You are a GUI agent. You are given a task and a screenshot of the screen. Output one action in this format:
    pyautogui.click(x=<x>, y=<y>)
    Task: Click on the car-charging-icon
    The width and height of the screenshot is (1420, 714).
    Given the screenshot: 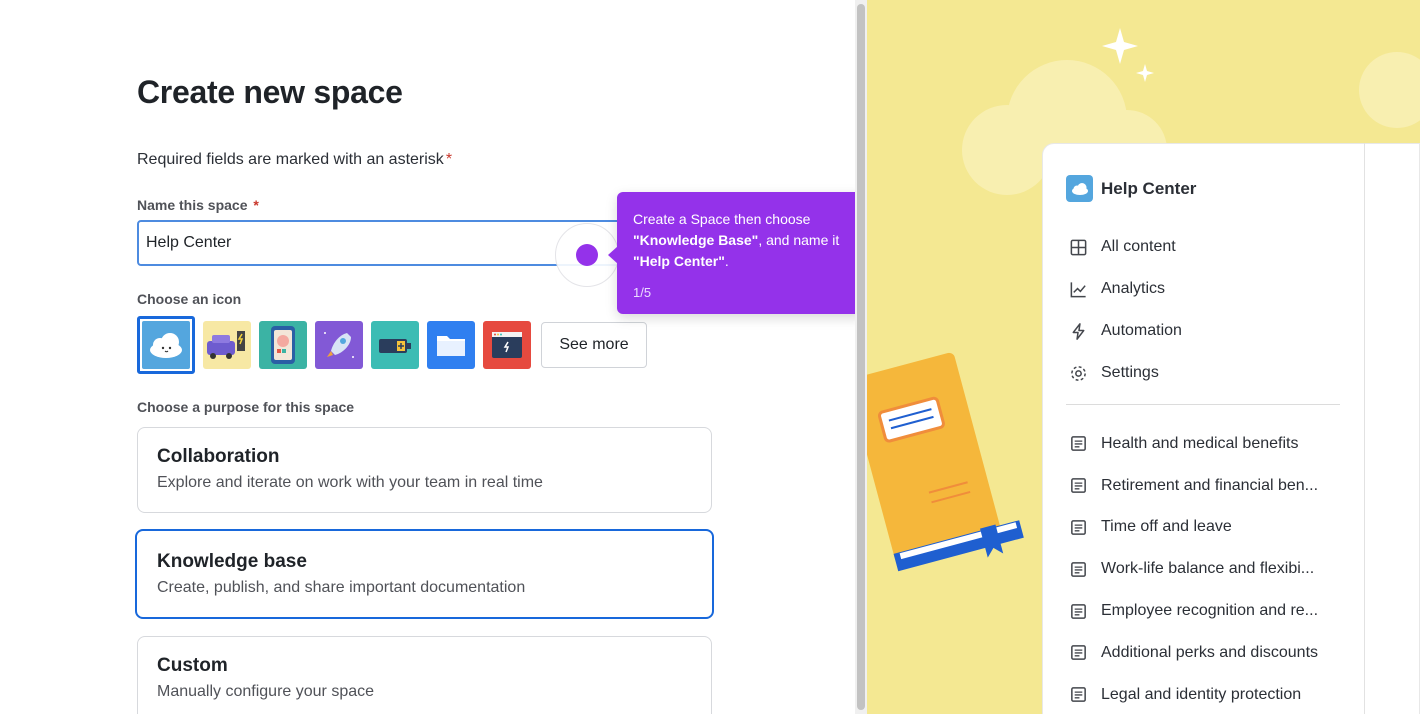 What is the action you would take?
    pyautogui.click(x=226, y=345)
    